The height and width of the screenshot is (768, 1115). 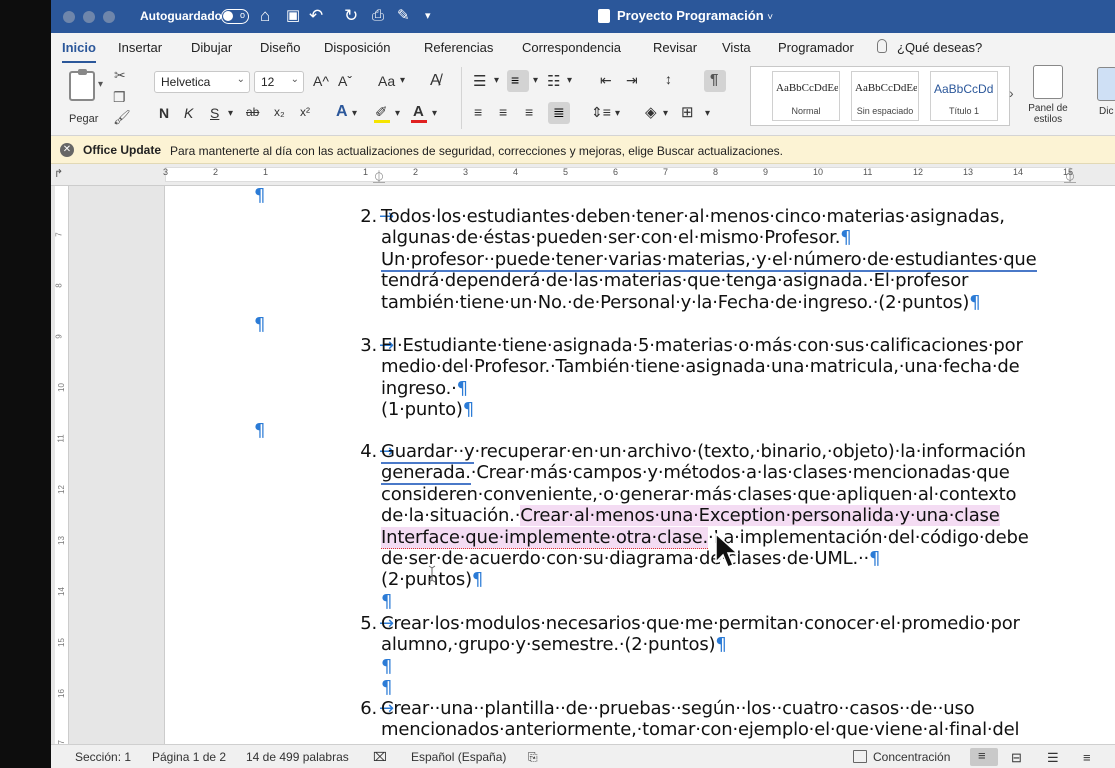 What do you see at coordinates (458, 47) in the screenshot?
I see `tab-referencias: Referencias` at bounding box center [458, 47].